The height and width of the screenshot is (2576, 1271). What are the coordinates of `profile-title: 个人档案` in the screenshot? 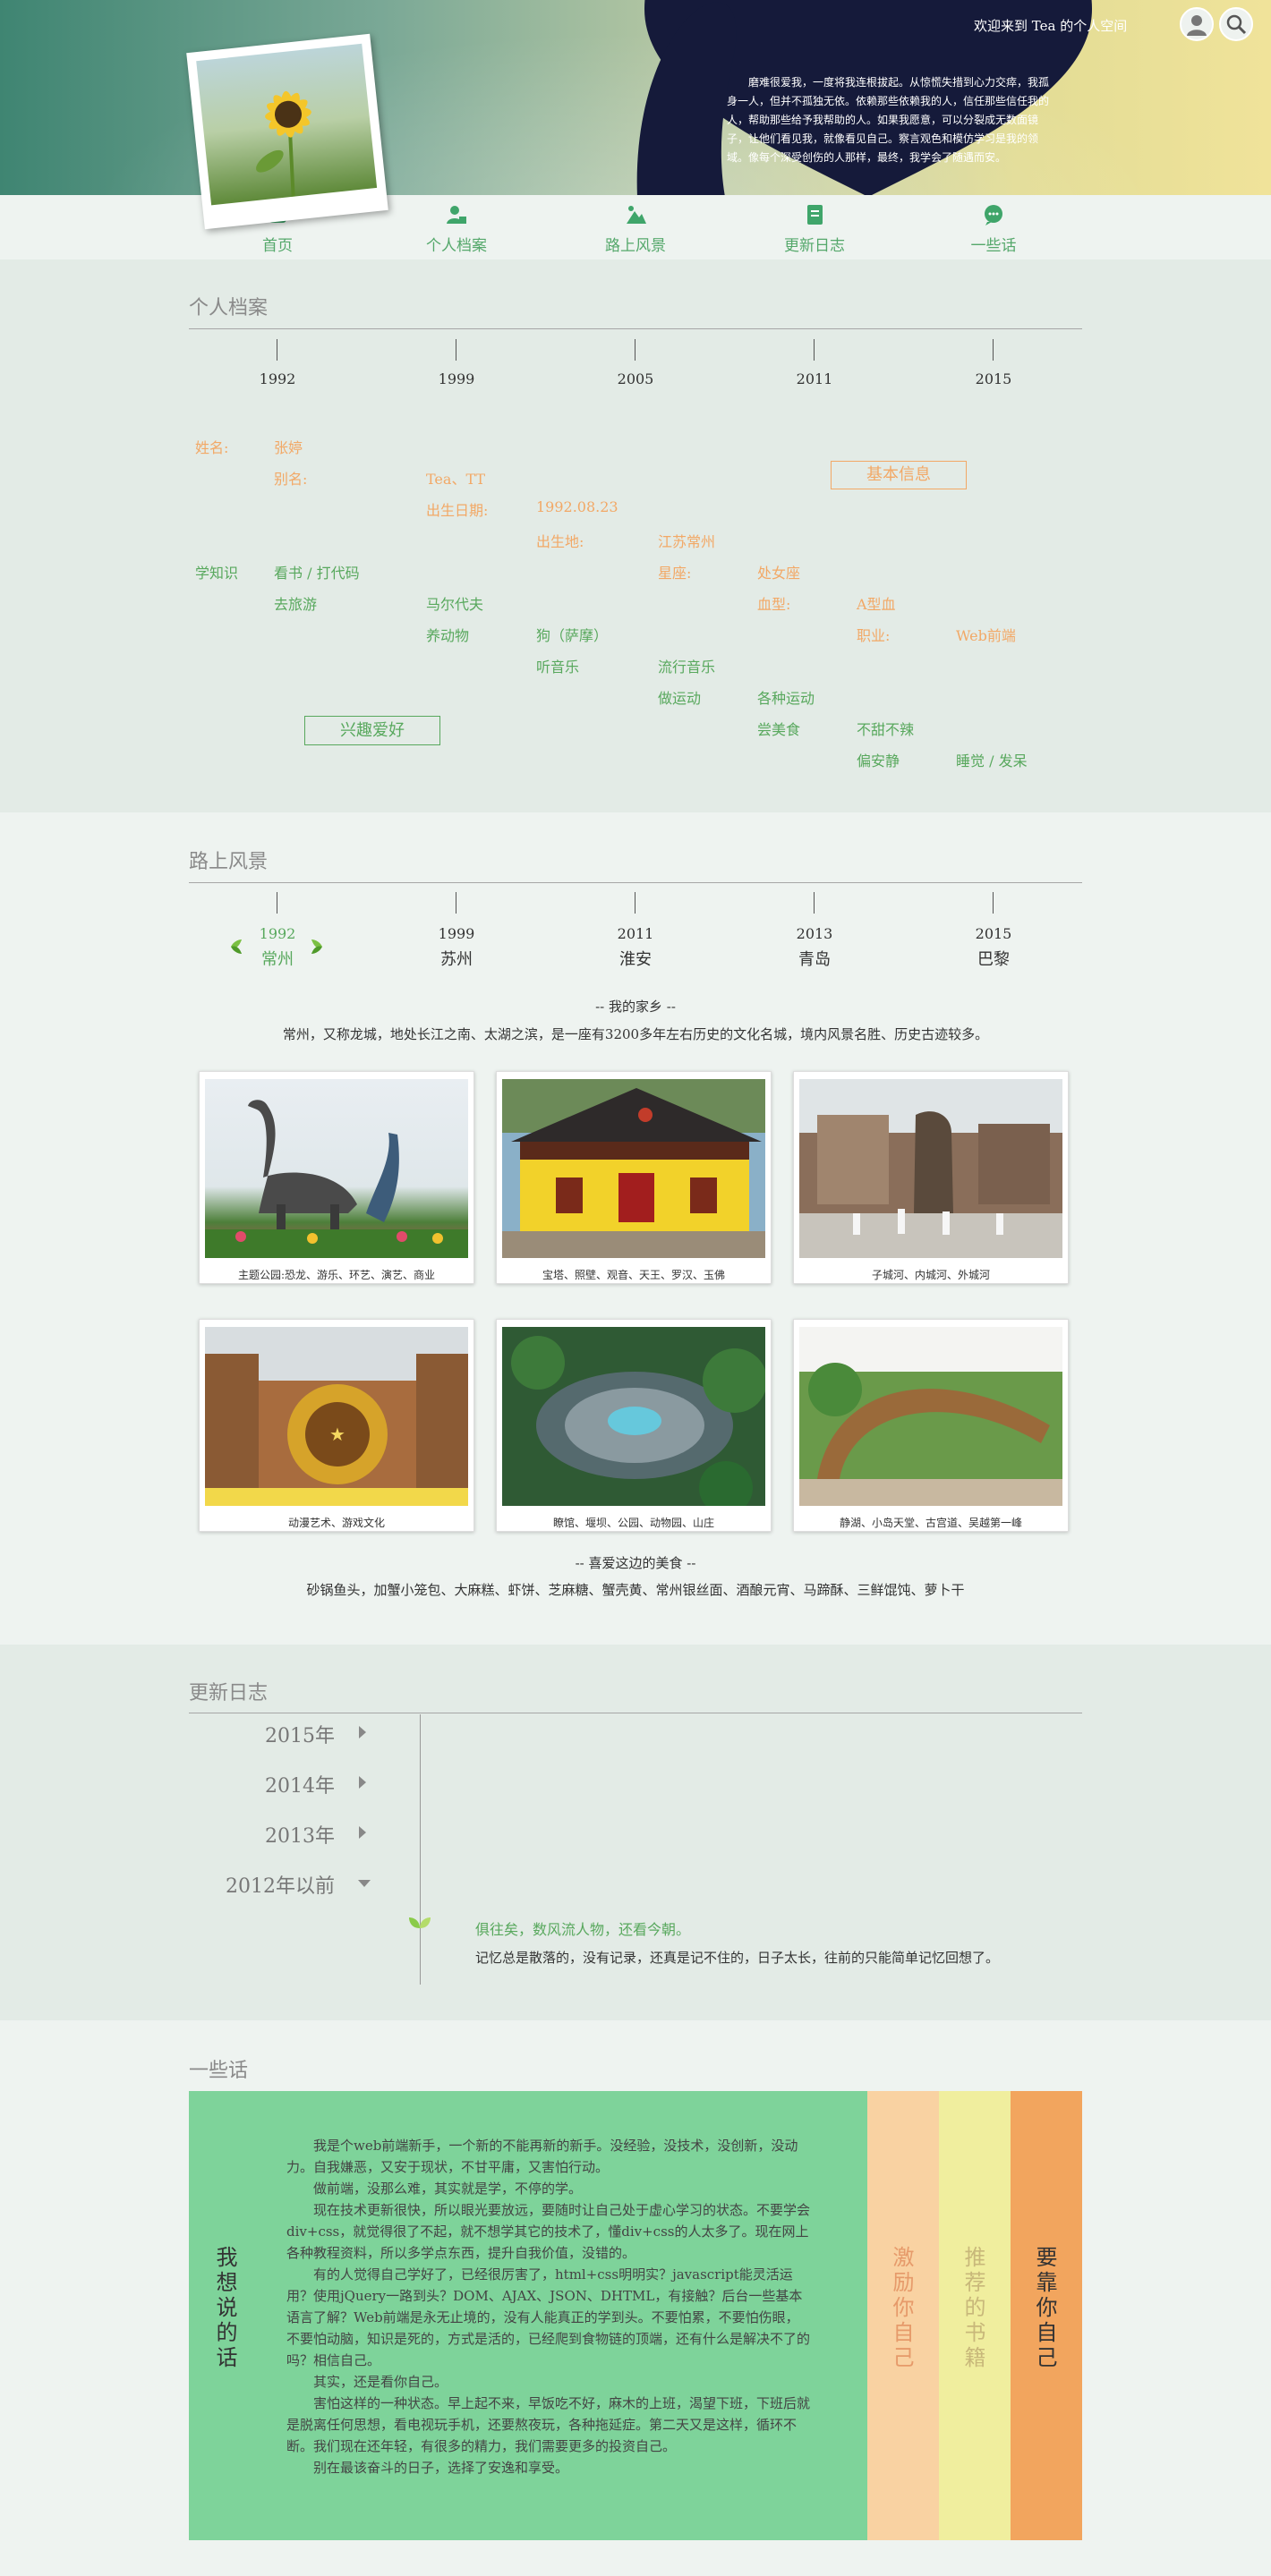 It's located at (229, 308).